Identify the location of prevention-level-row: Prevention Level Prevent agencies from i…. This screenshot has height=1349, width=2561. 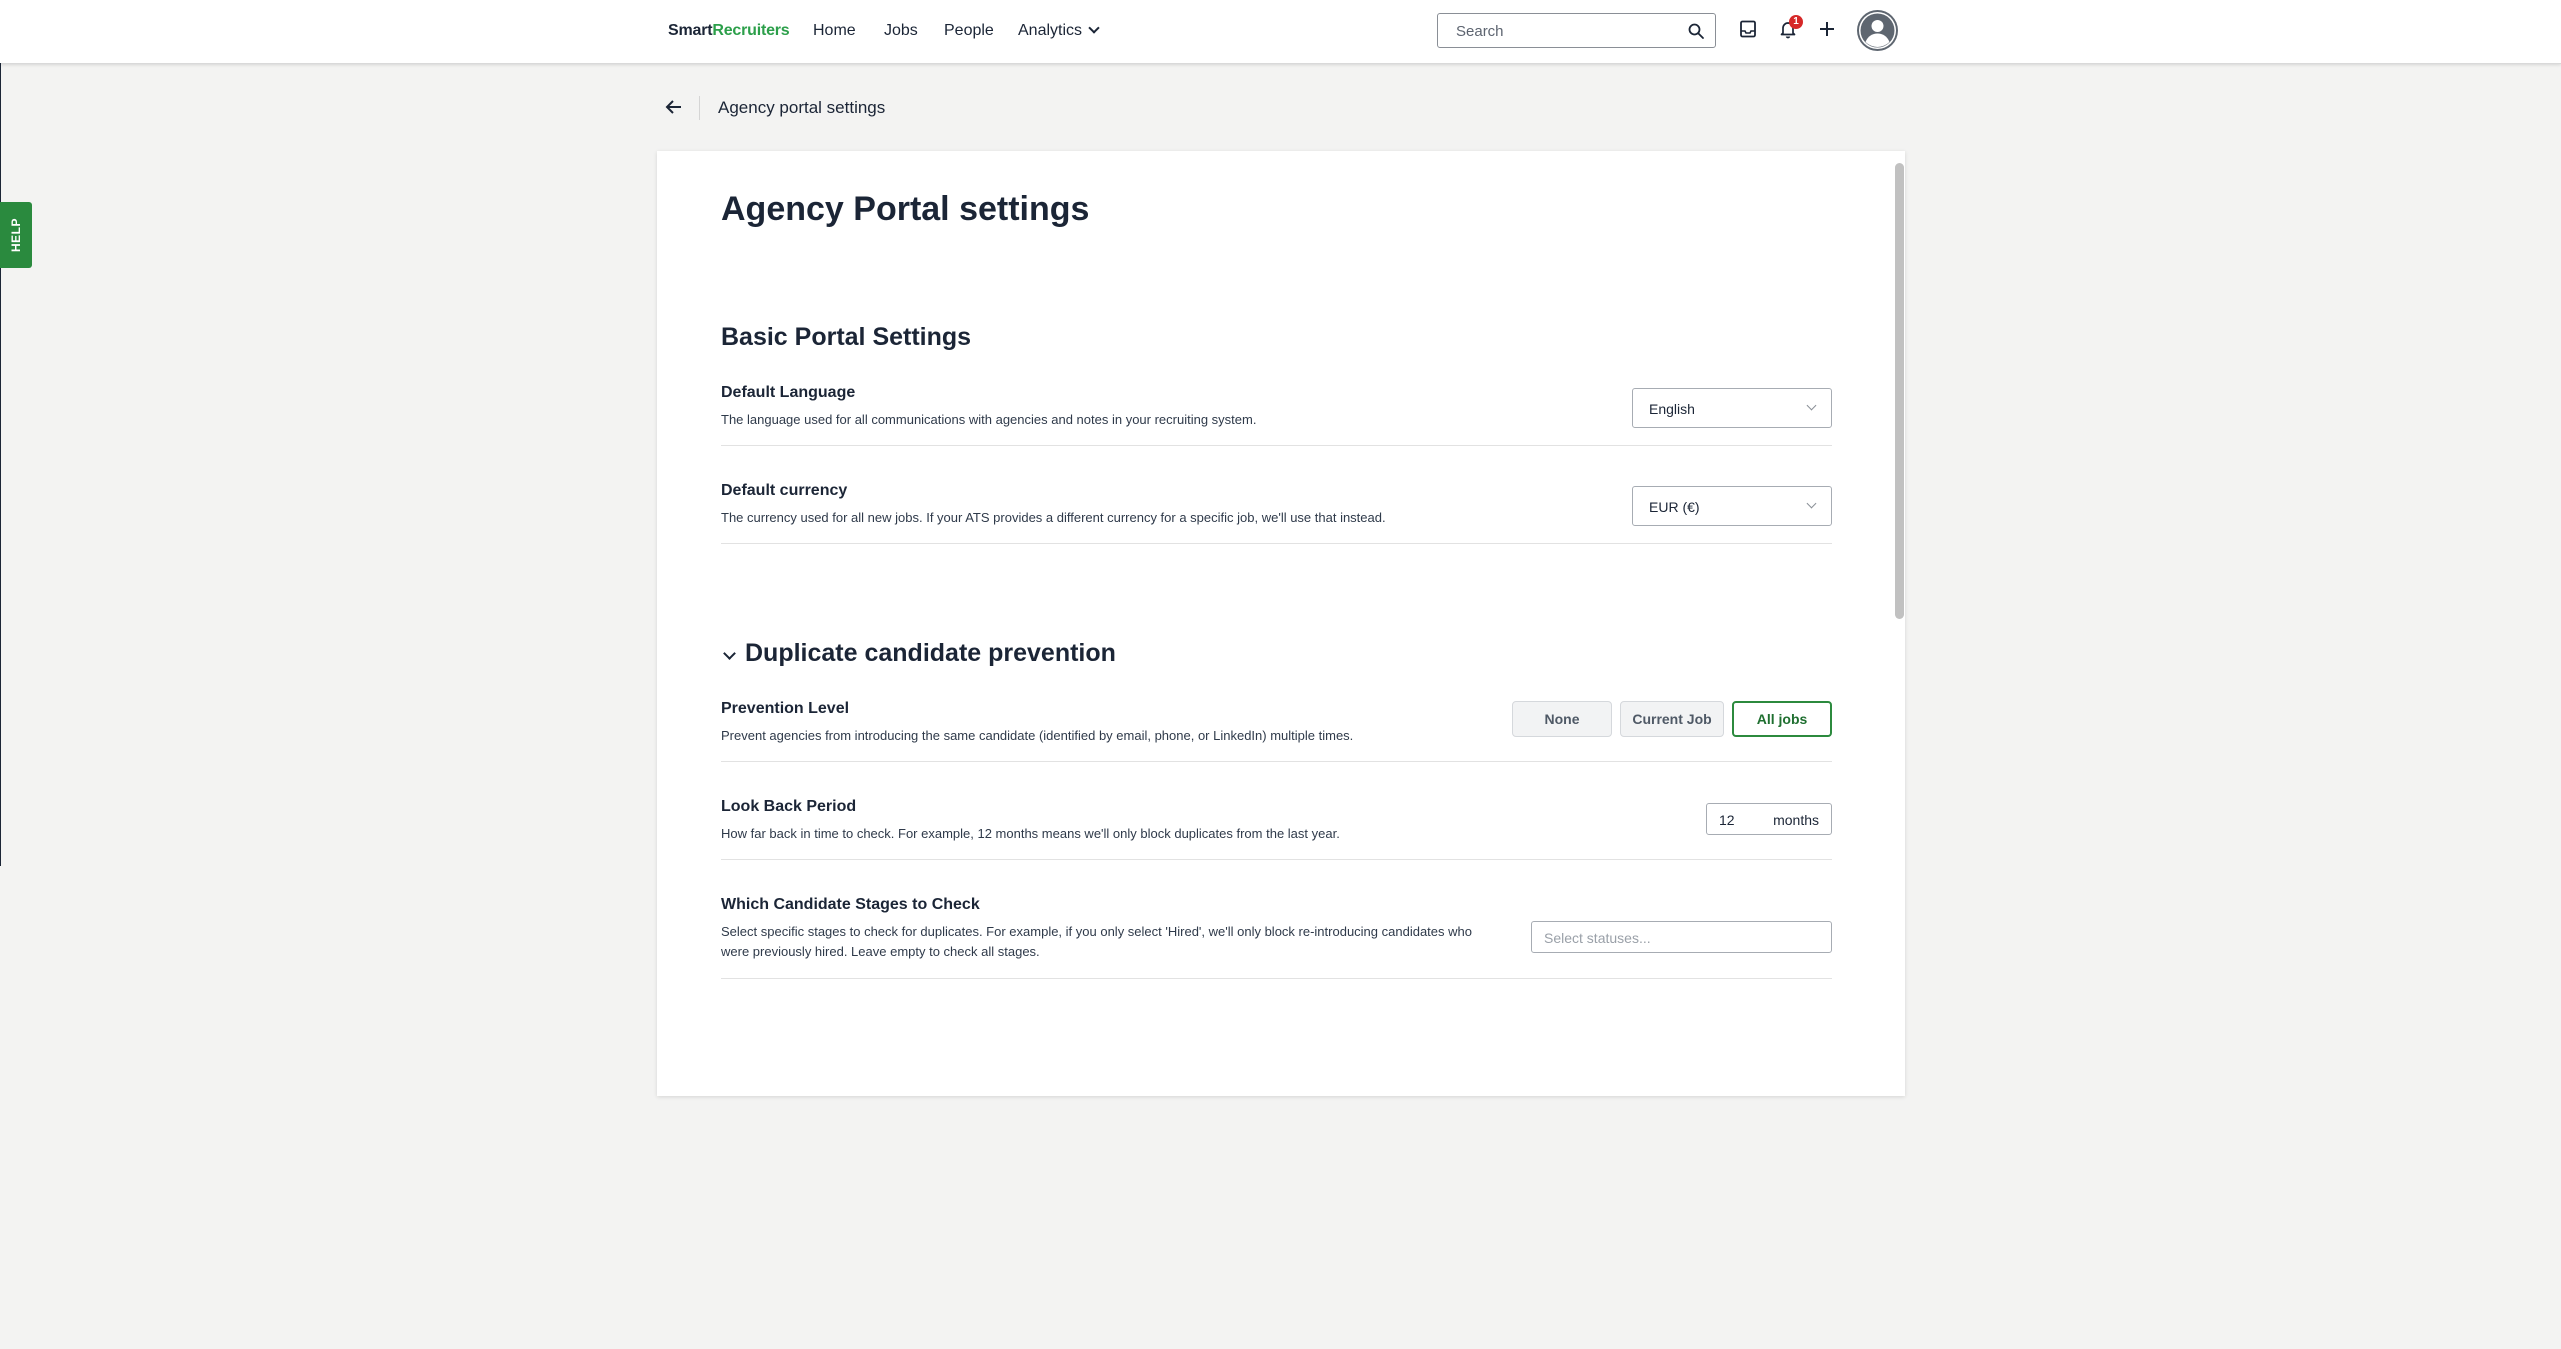
(1276, 731).